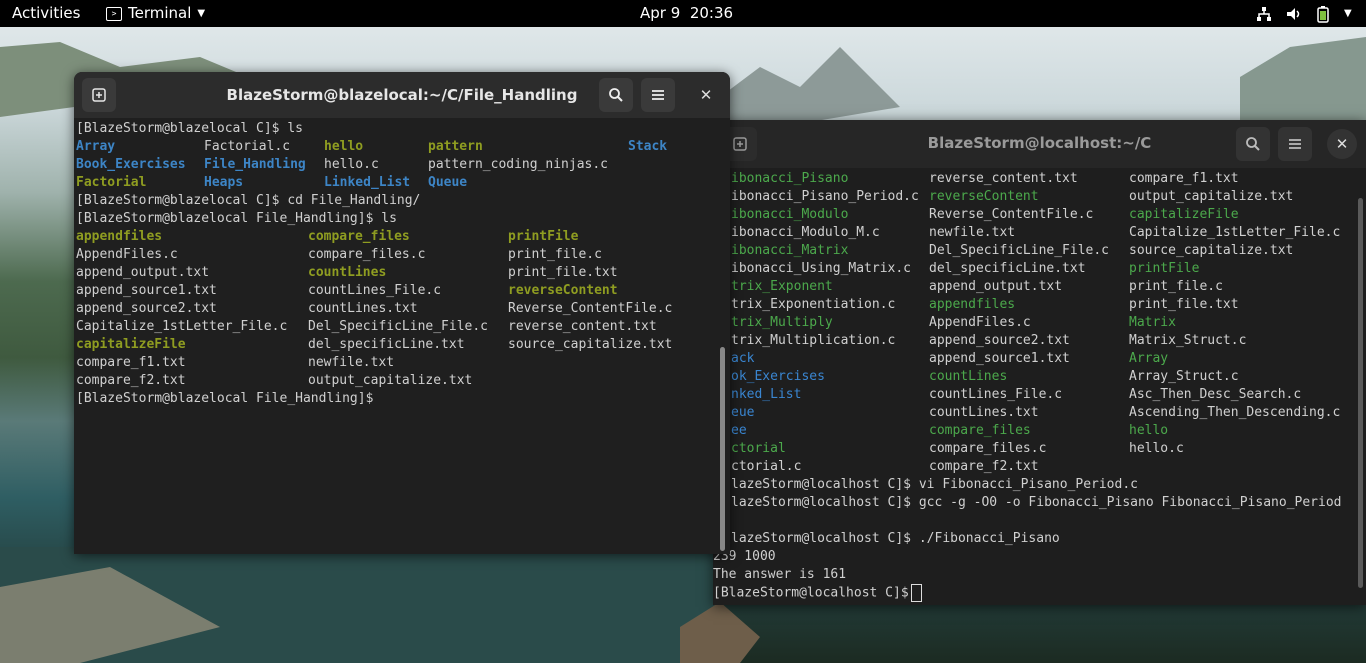 This screenshot has height=663, width=1366. I want to click on time-label: 20:36, so click(711, 13).